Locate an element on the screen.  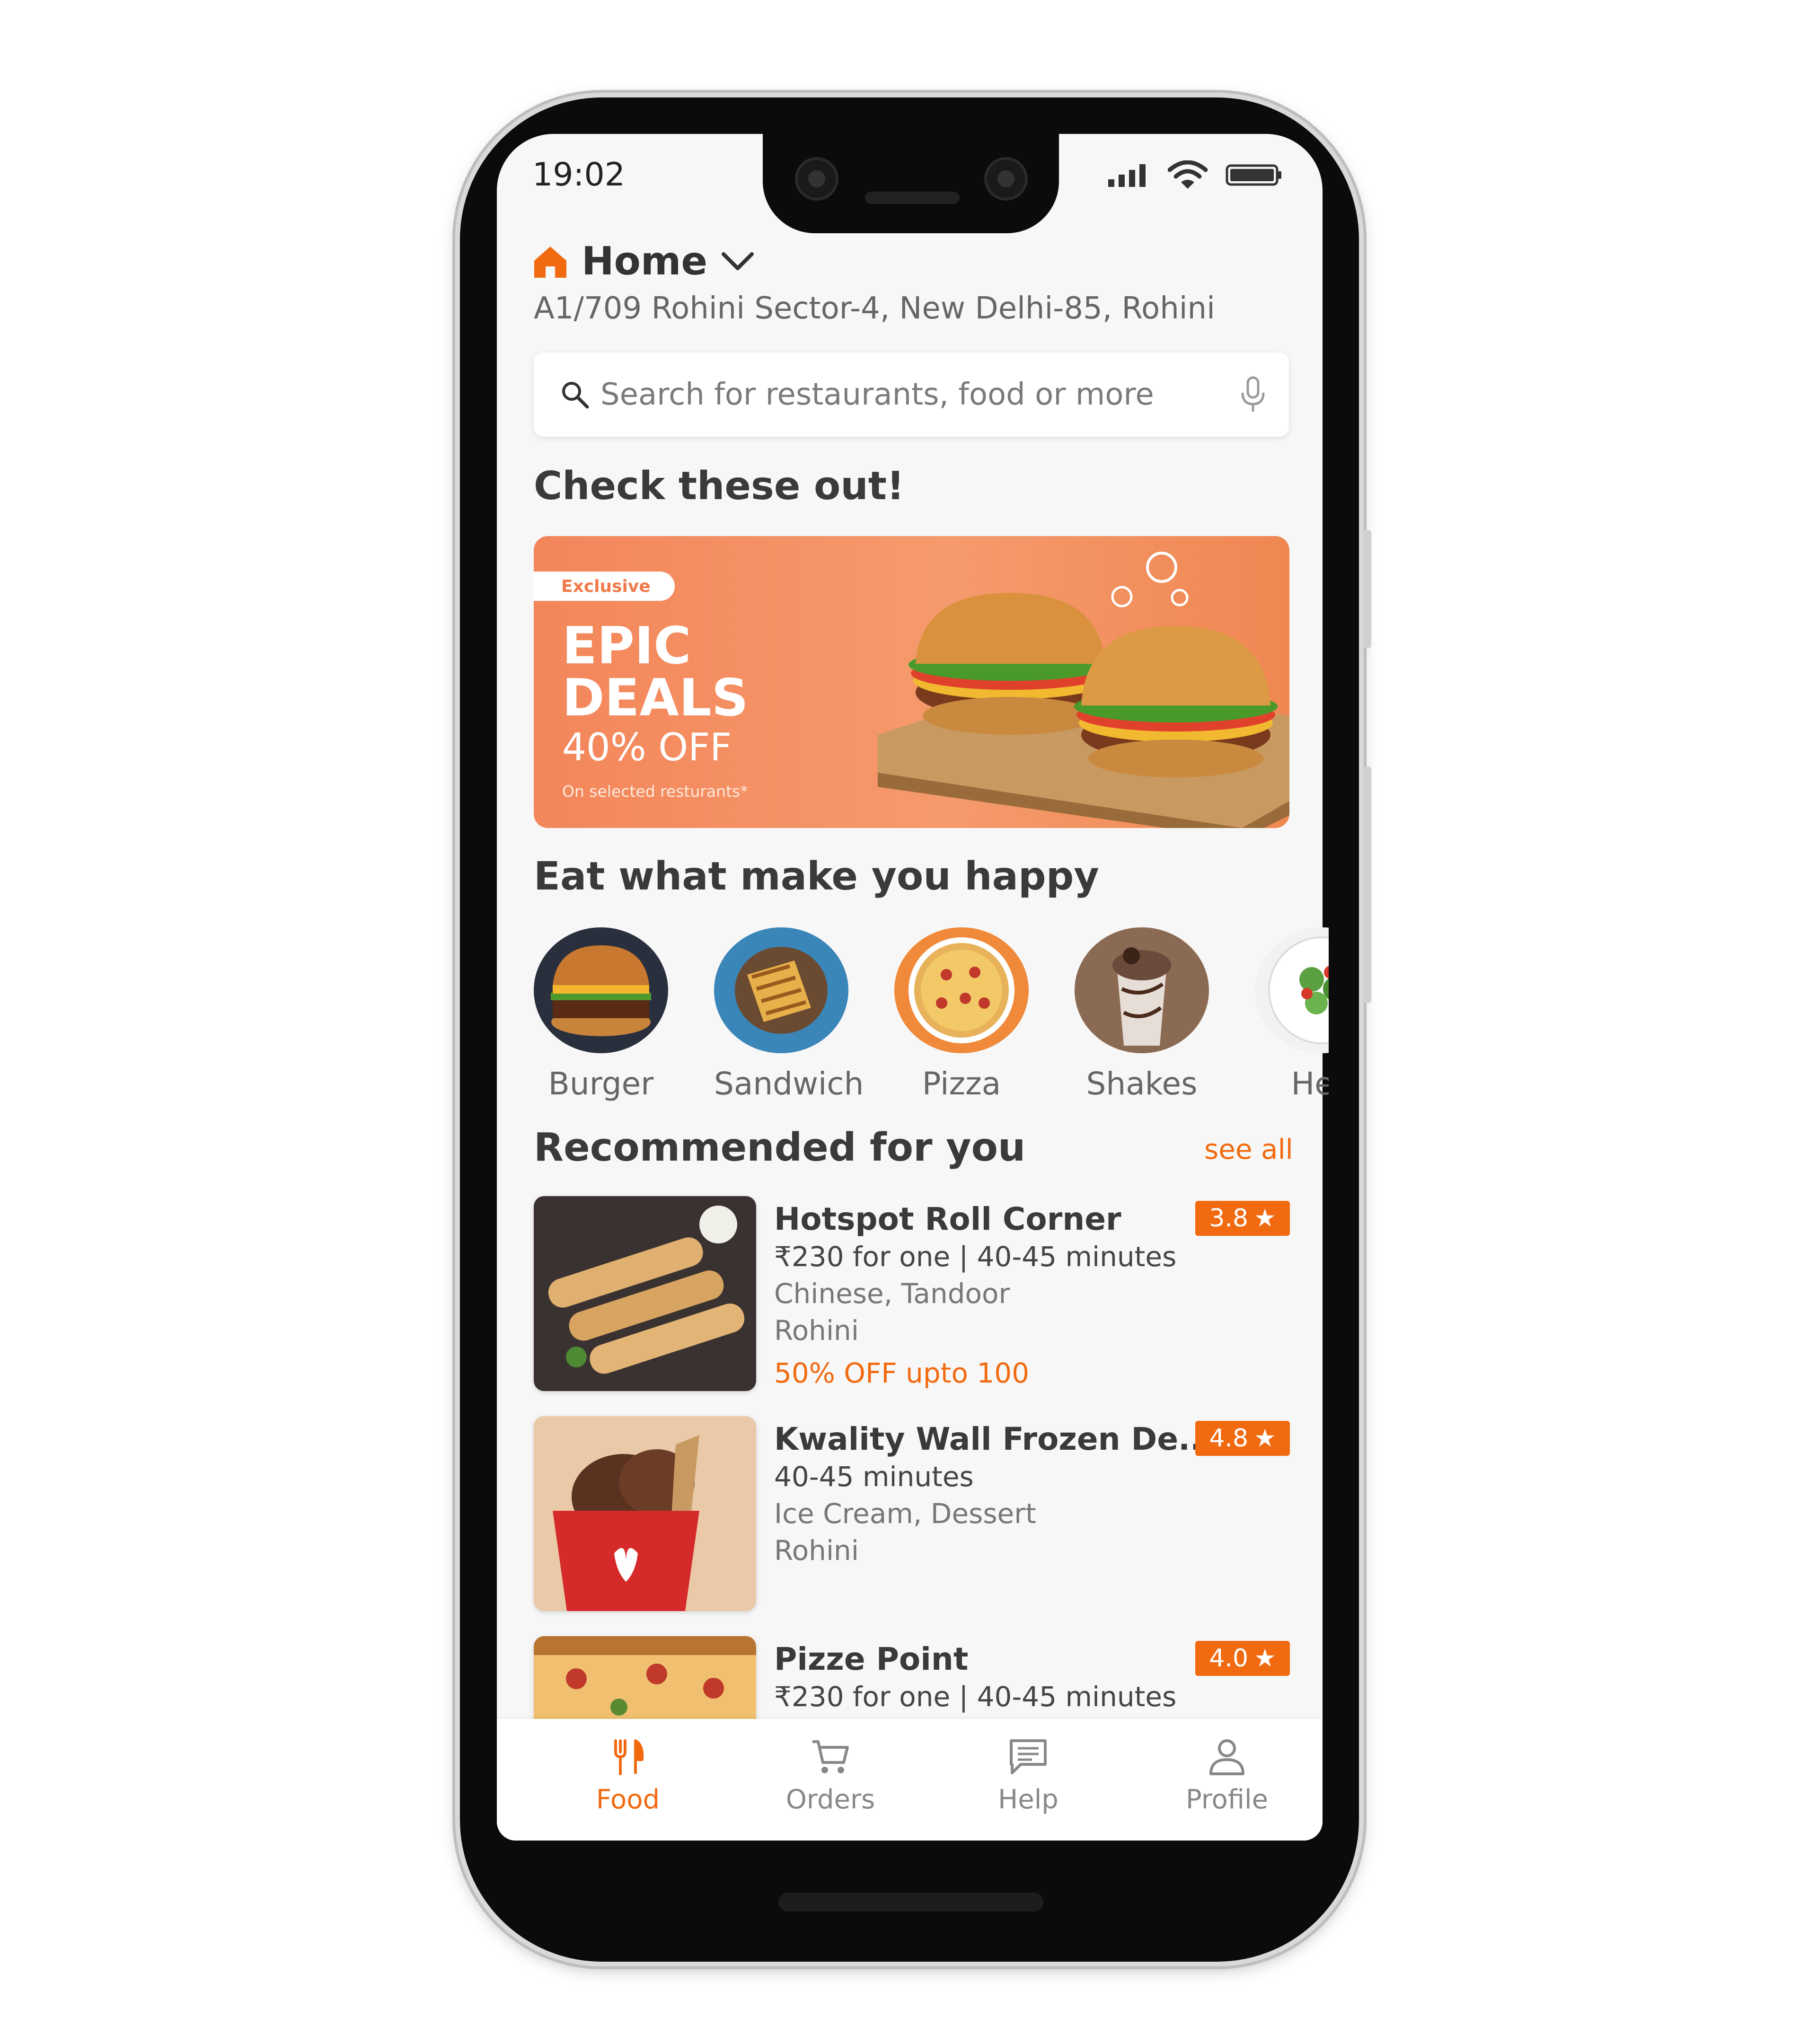
categories-section-title: Eat what make you happy is located at coordinates (817, 876).